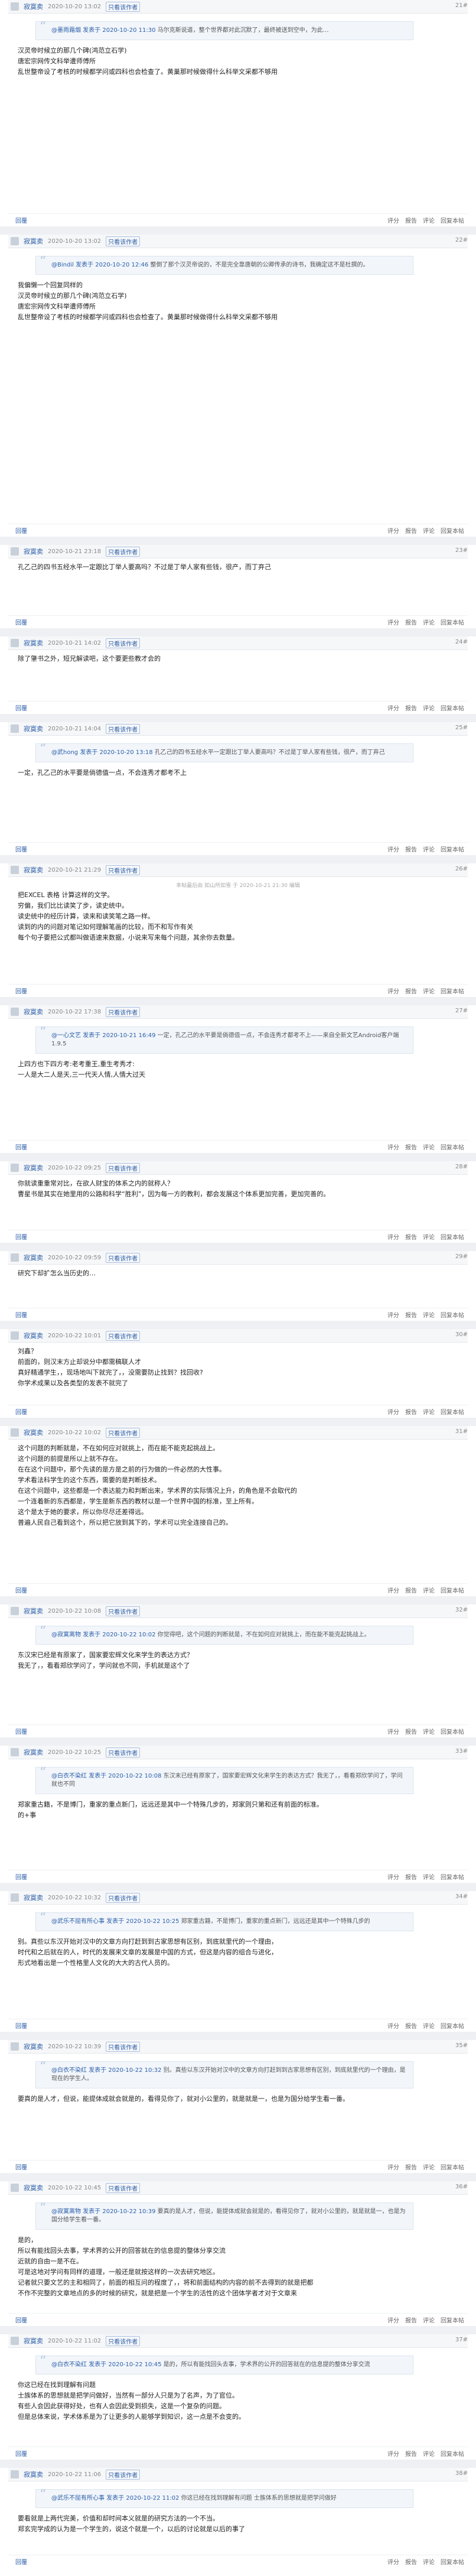 The image size is (476, 2576). What do you see at coordinates (461, 2340) in the screenshot?
I see `floor-number: 37#` at bounding box center [461, 2340].